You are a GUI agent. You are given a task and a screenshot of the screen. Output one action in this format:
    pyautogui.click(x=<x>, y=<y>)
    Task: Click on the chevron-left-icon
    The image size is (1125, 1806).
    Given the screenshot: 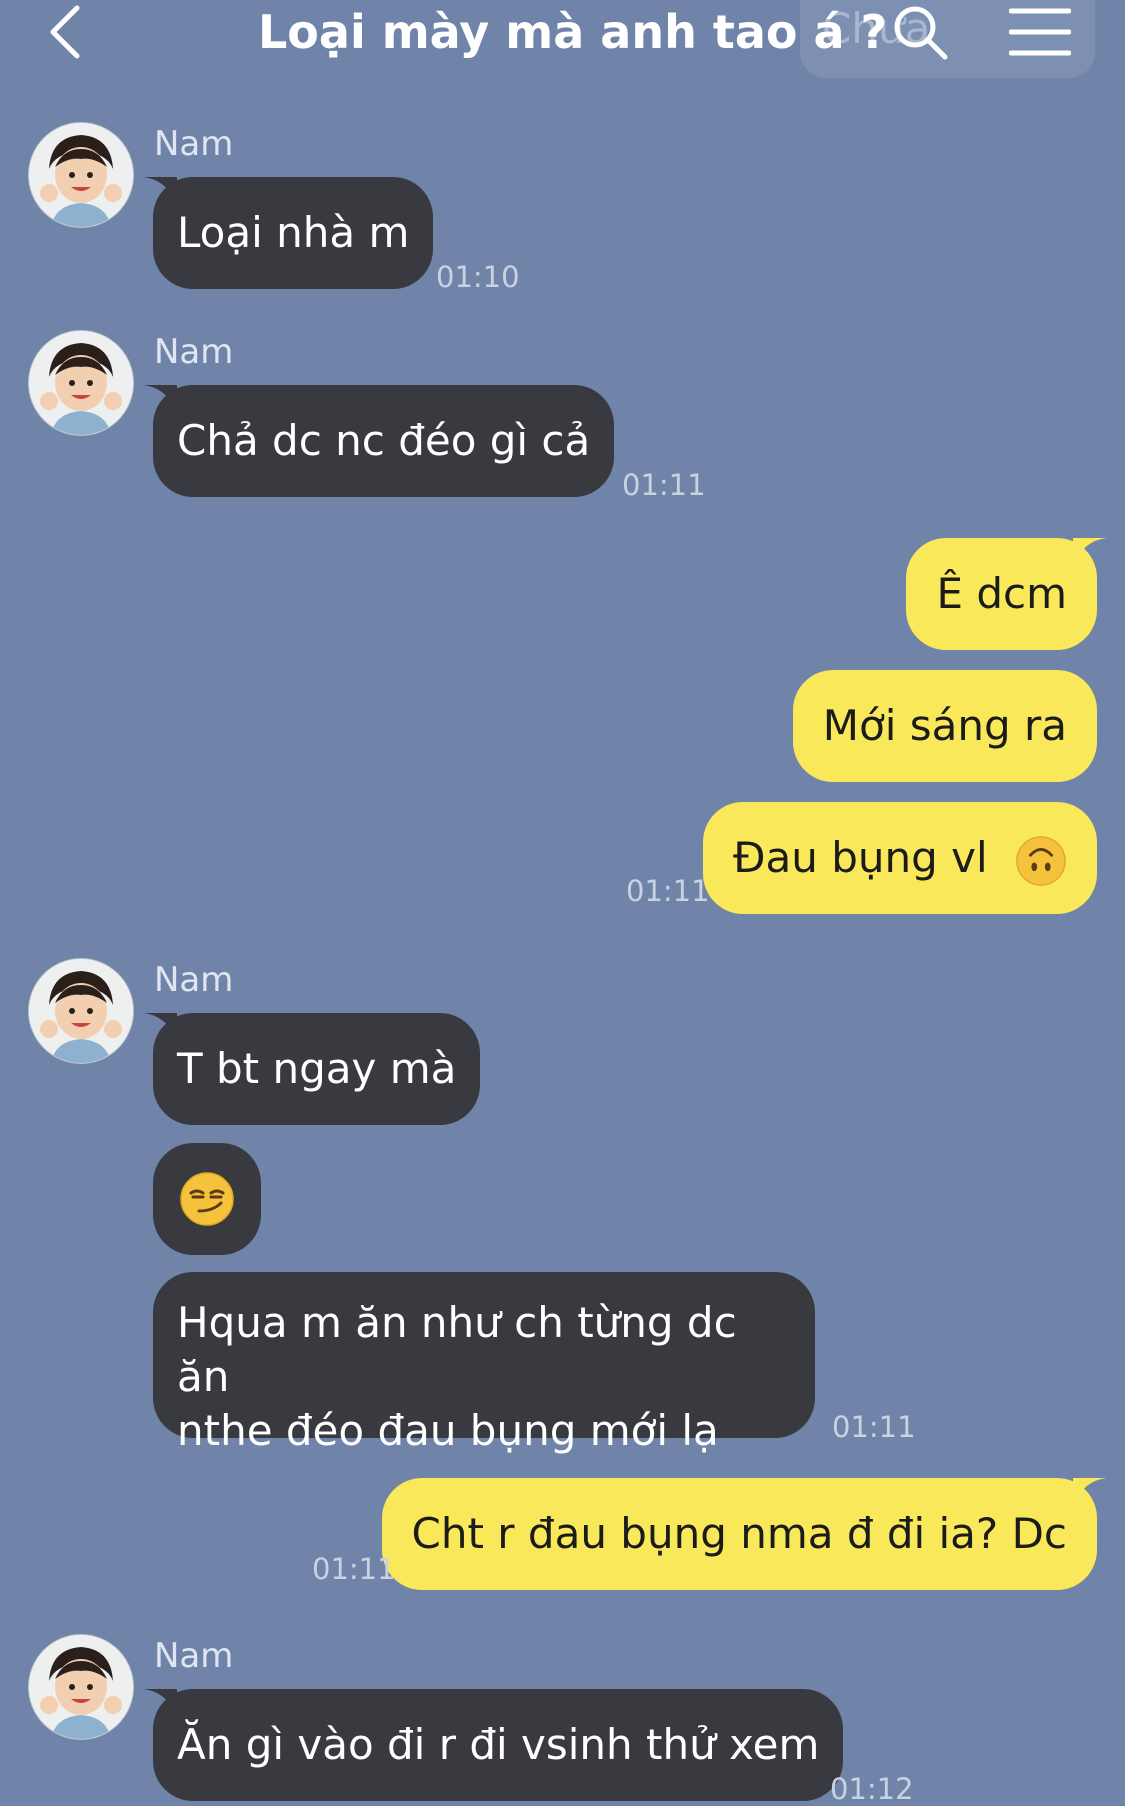 What is the action you would take?
    pyautogui.click(x=65, y=32)
    